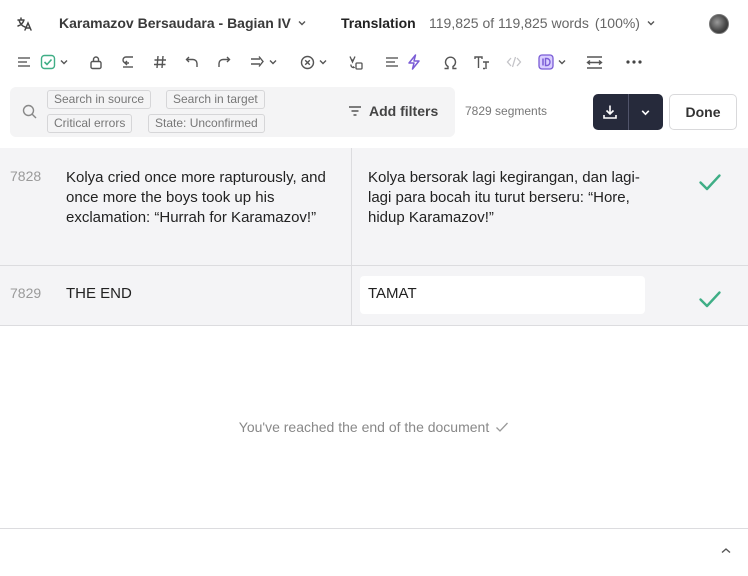 The image size is (748, 576). Describe the element at coordinates (703, 112) in the screenshot. I see `done-button: Done` at that location.